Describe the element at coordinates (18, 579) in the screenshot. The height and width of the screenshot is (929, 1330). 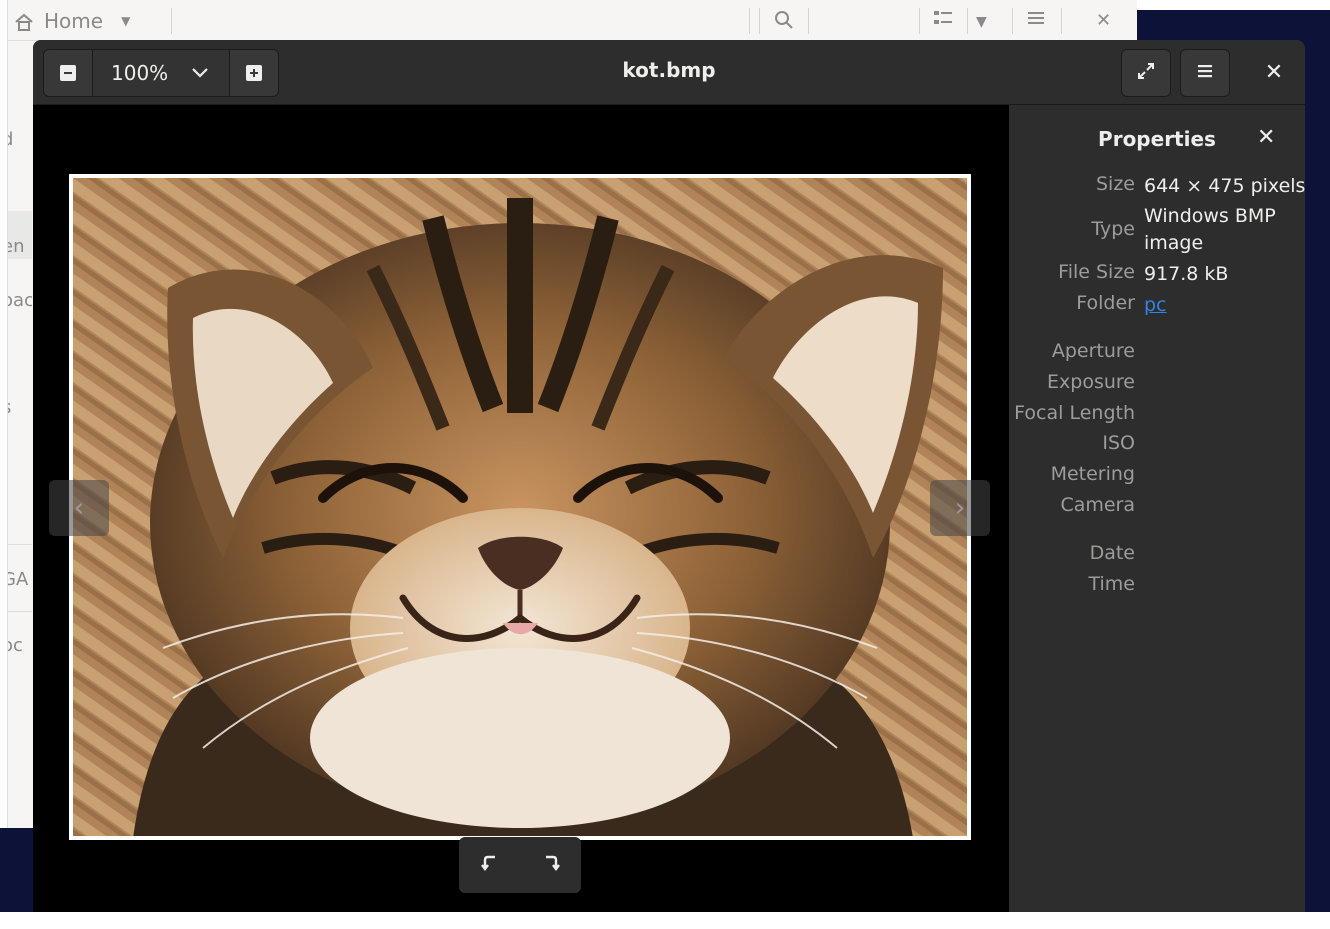
I see `sidebar-item-label: GA` at that location.